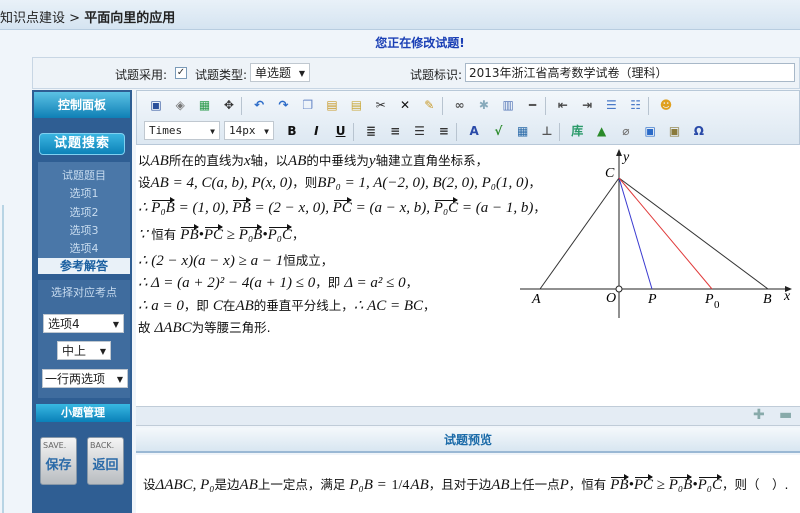  I want to click on media-icon: ▣, so click(650, 131).